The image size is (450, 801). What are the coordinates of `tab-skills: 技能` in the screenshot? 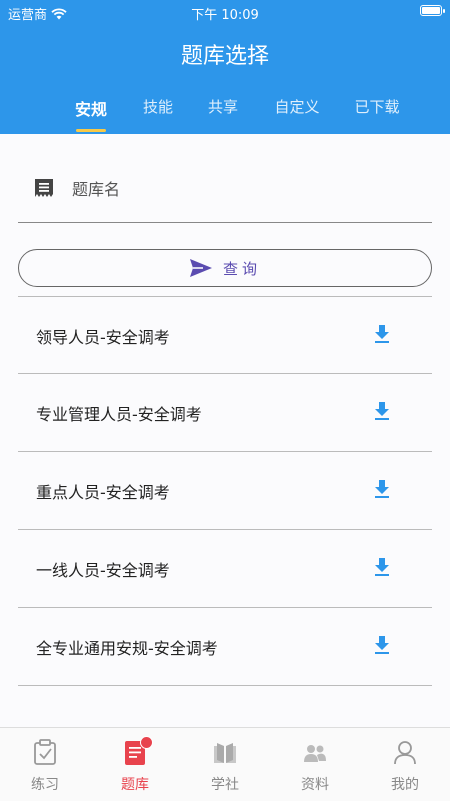 It's located at (158, 106).